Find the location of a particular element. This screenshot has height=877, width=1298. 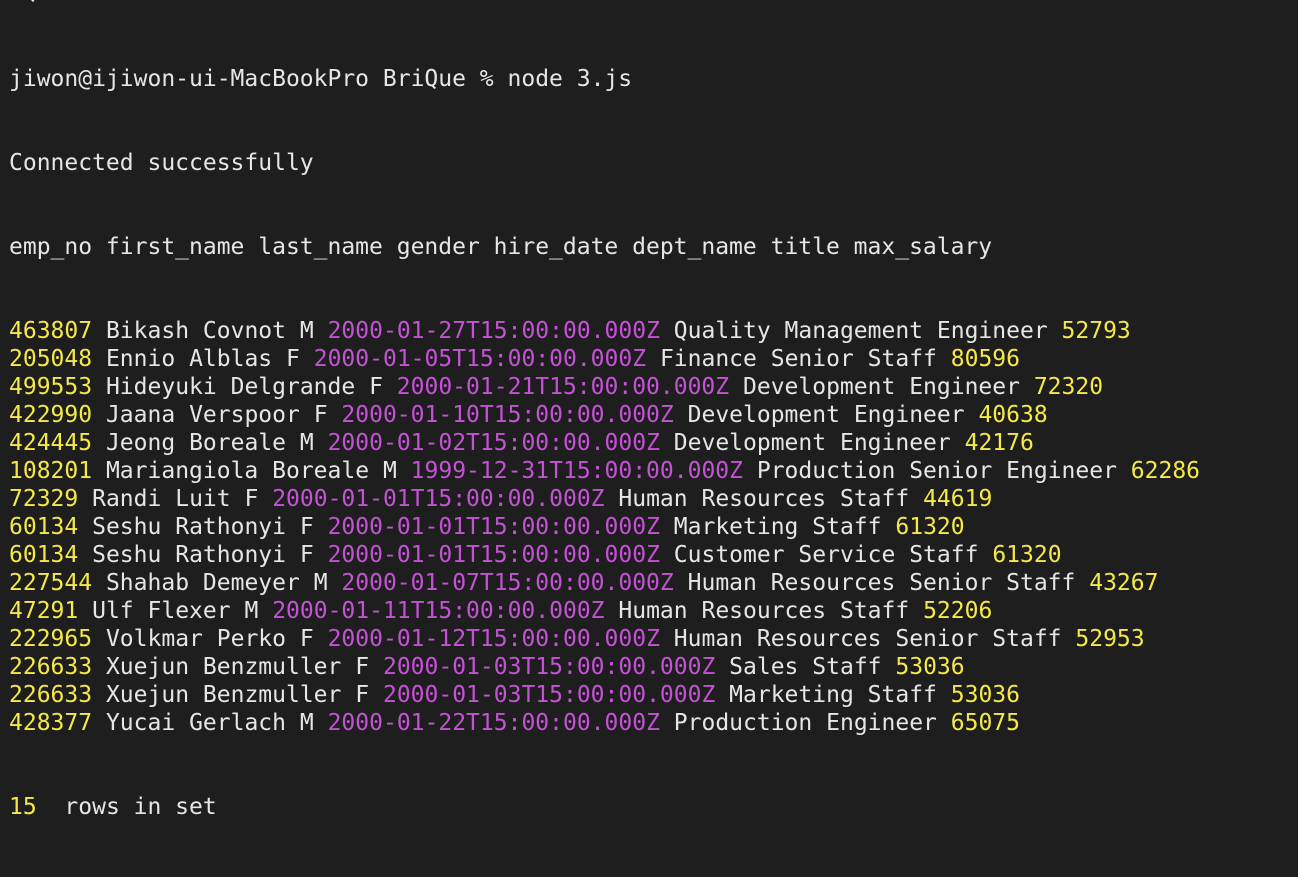

max-salary: 72320 is located at coordinates (1068, 387).